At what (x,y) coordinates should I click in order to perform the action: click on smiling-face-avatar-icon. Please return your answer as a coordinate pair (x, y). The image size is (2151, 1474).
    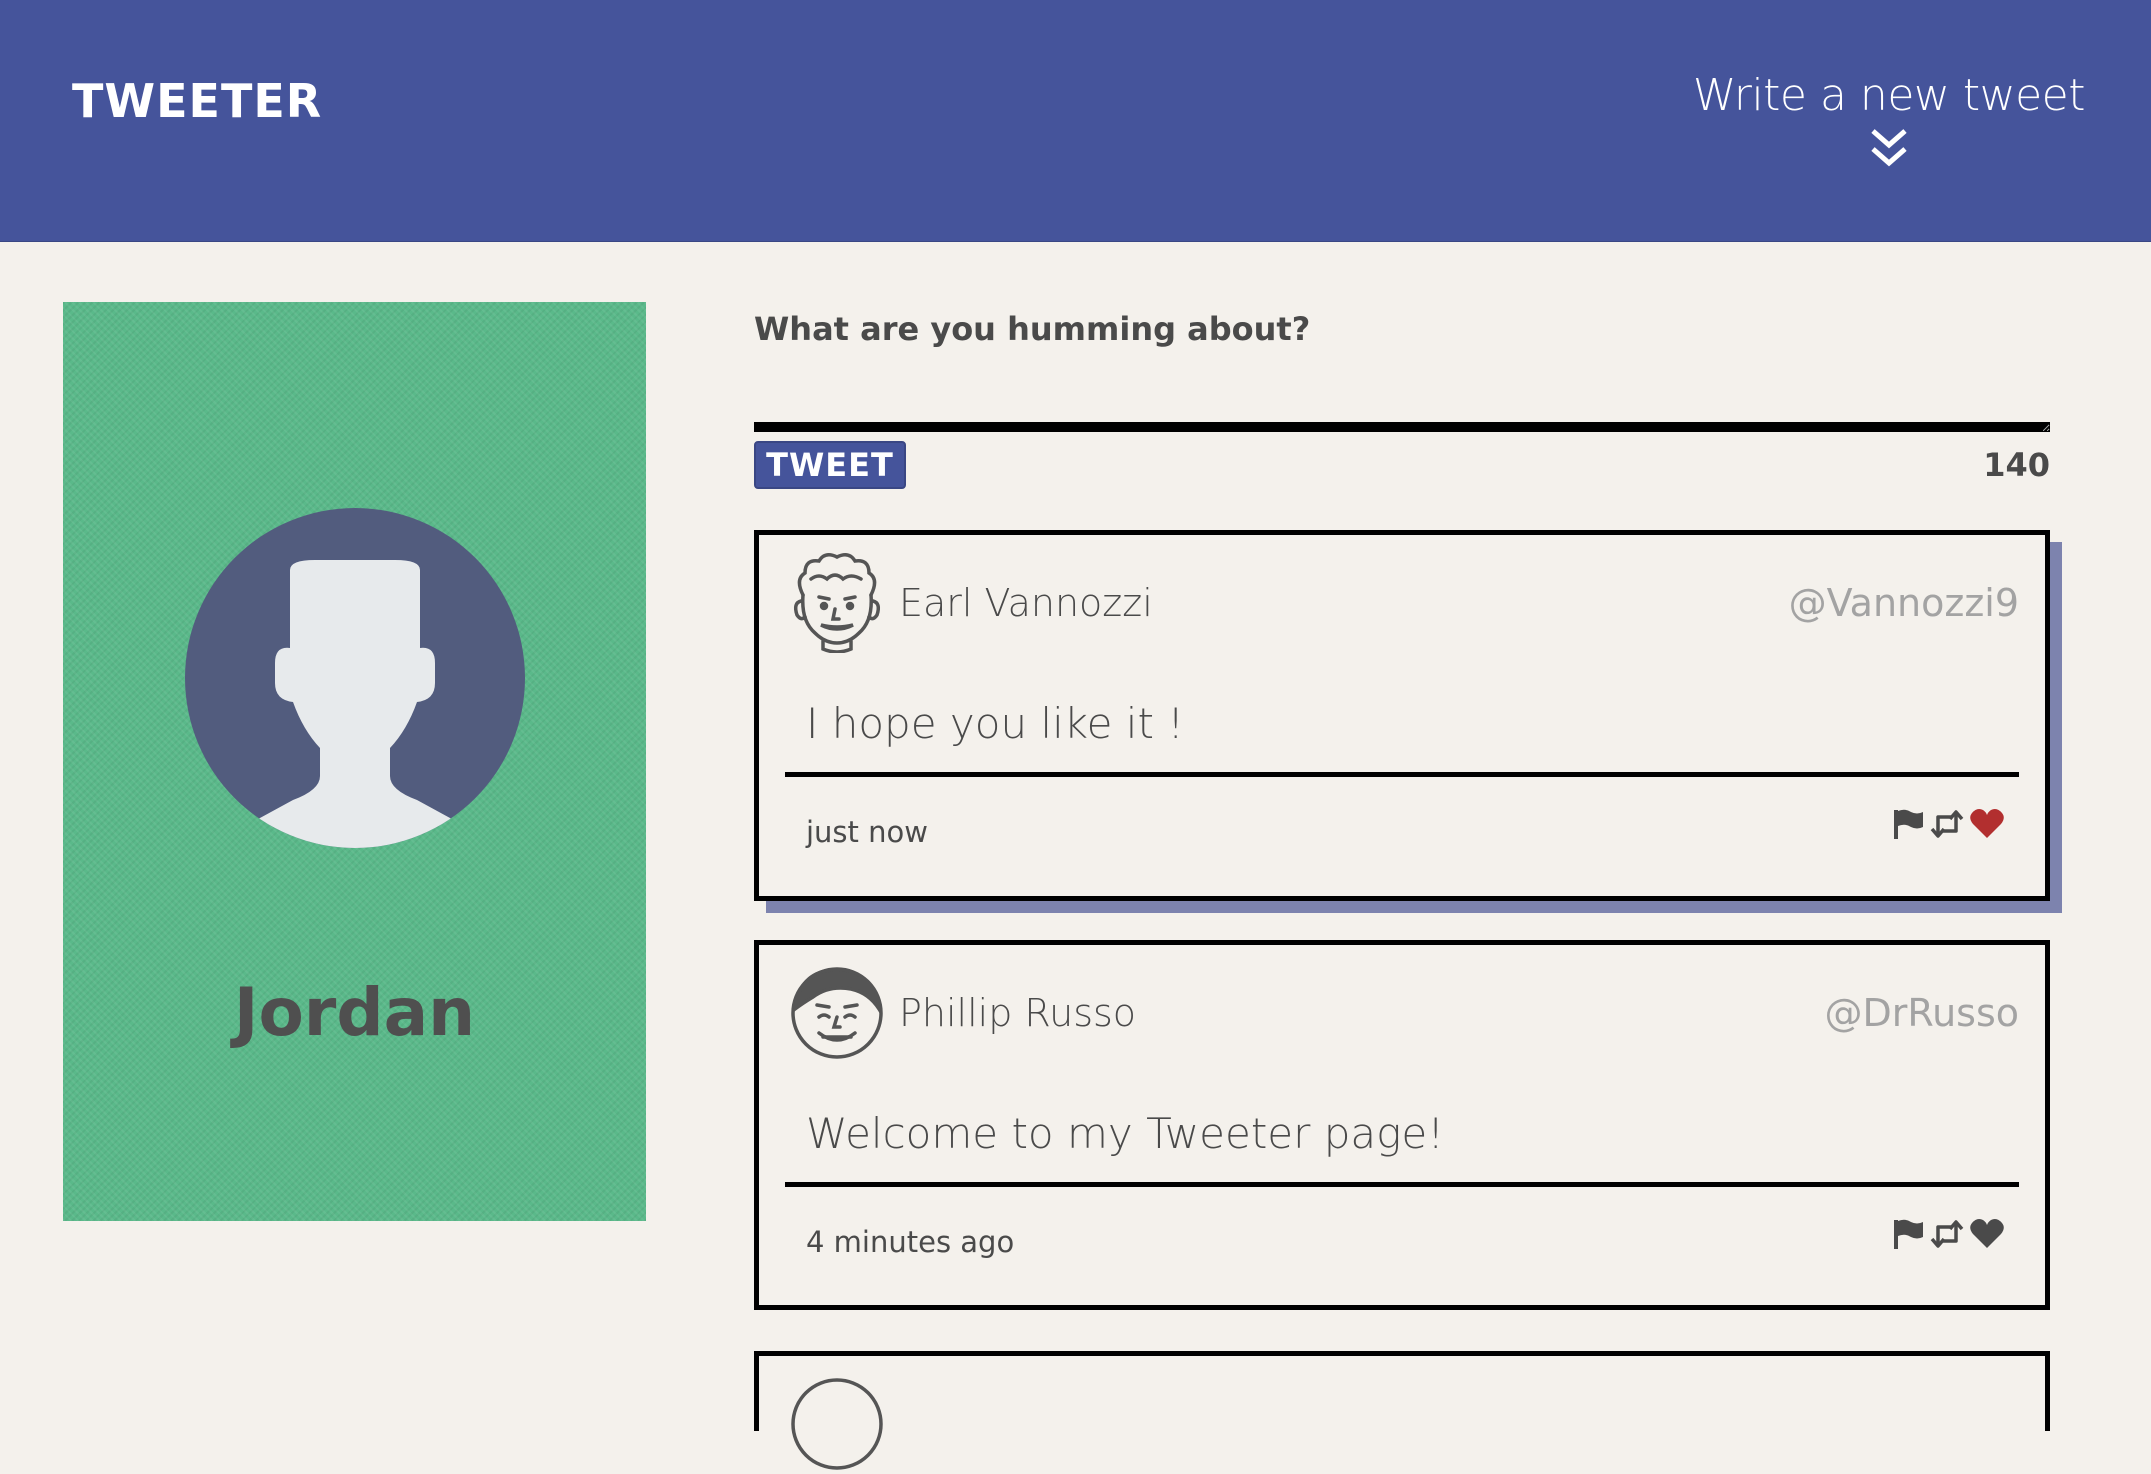
    Looking at the image, I should click on (837, 1013).